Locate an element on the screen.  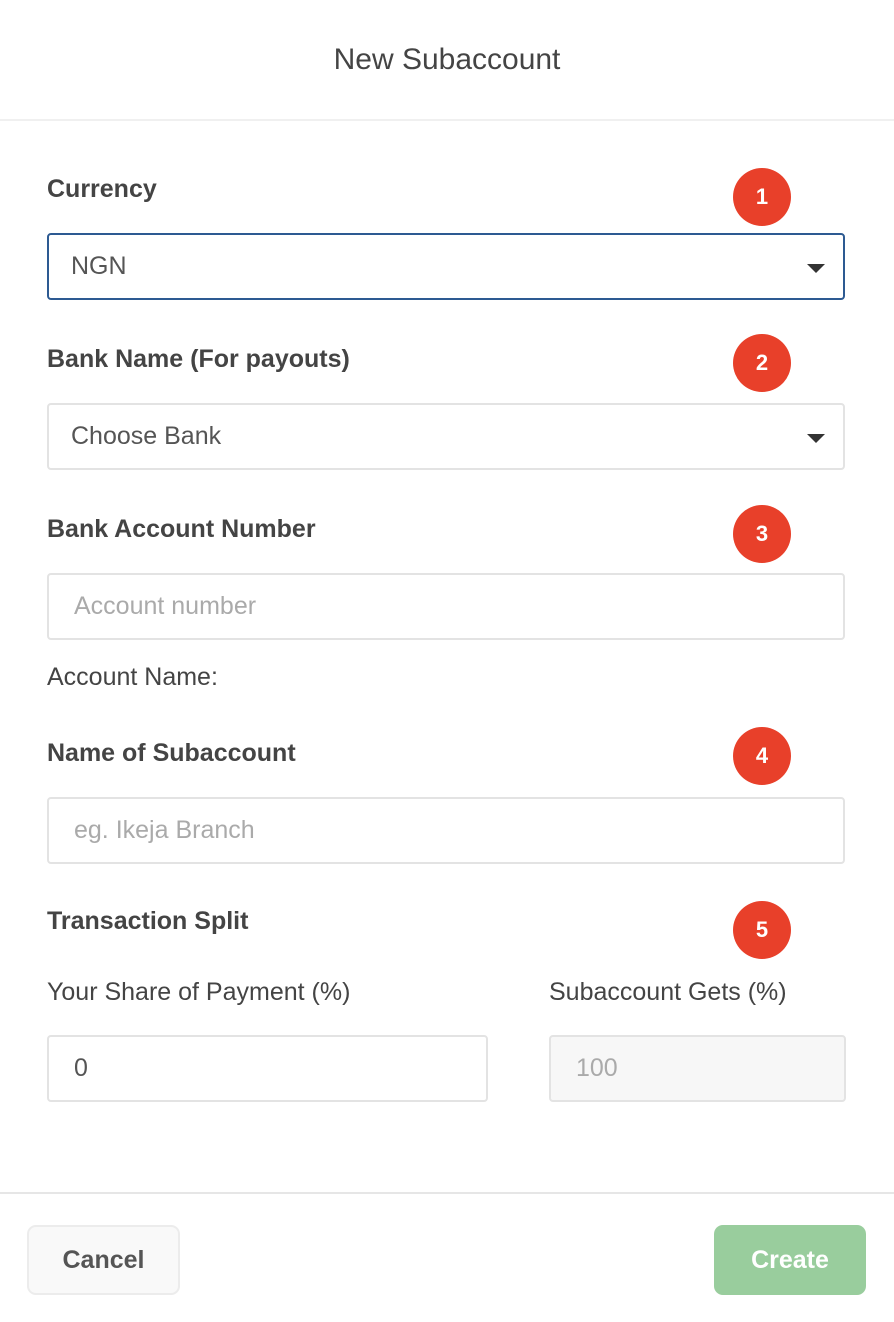
currency-select: NGN is located at coordinates (446, 266).